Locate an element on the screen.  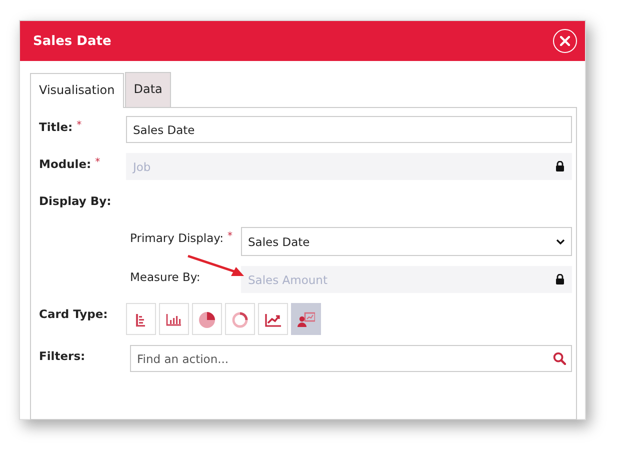
close-button is located at coordinates (565, 41).